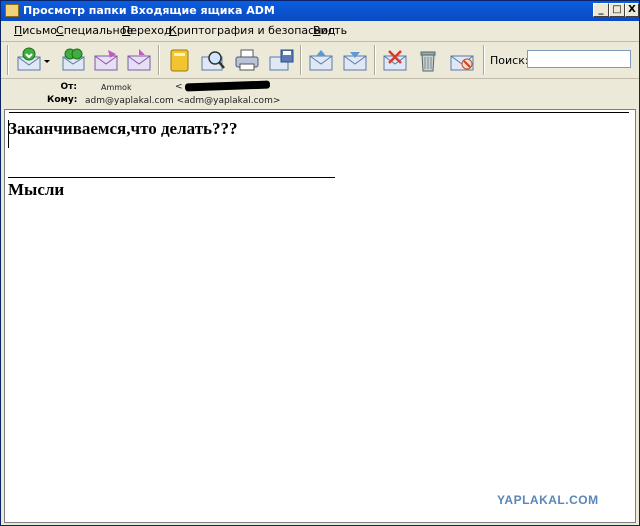 Image resolution: width=640 pixels, height=526 pixels. What do you see at coordinates (8, 60) in the screenshot?
I see `toolbar-grip` at bounding box center [8, 60].